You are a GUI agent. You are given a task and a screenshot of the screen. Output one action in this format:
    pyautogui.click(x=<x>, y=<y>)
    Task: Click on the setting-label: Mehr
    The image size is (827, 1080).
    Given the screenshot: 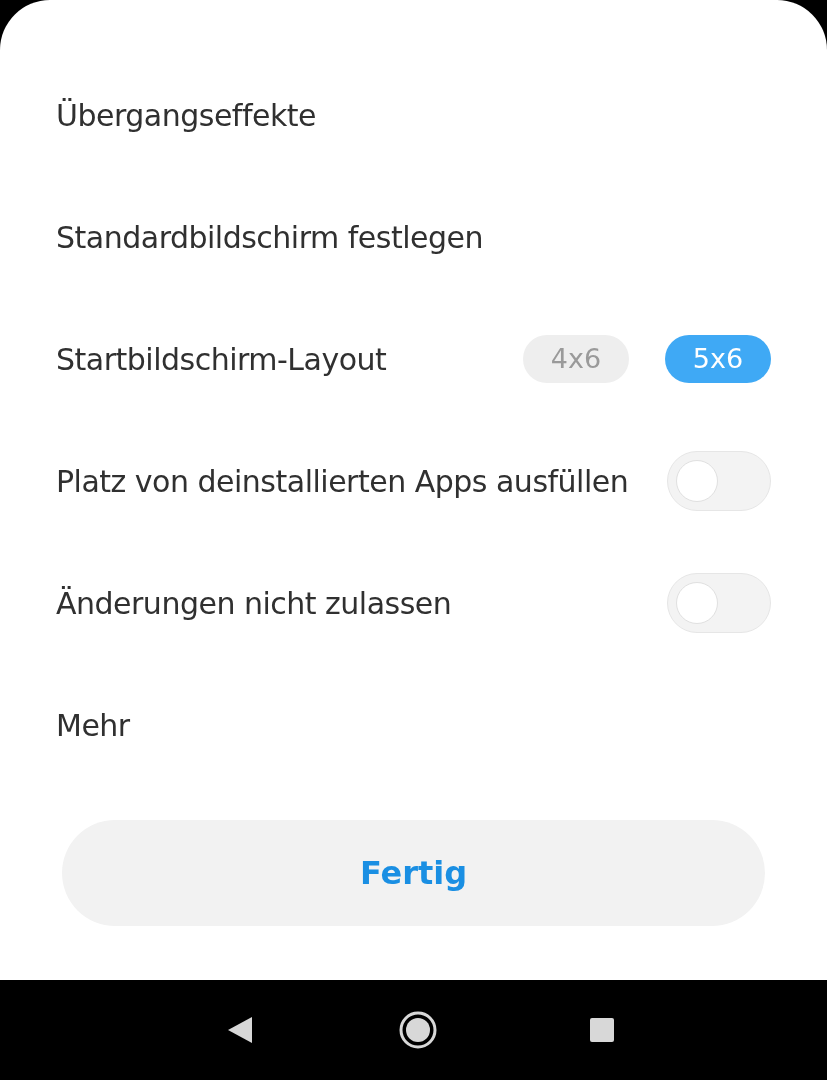 What is the action you would take?
    pyautogui.click(x=93, y=725)
    